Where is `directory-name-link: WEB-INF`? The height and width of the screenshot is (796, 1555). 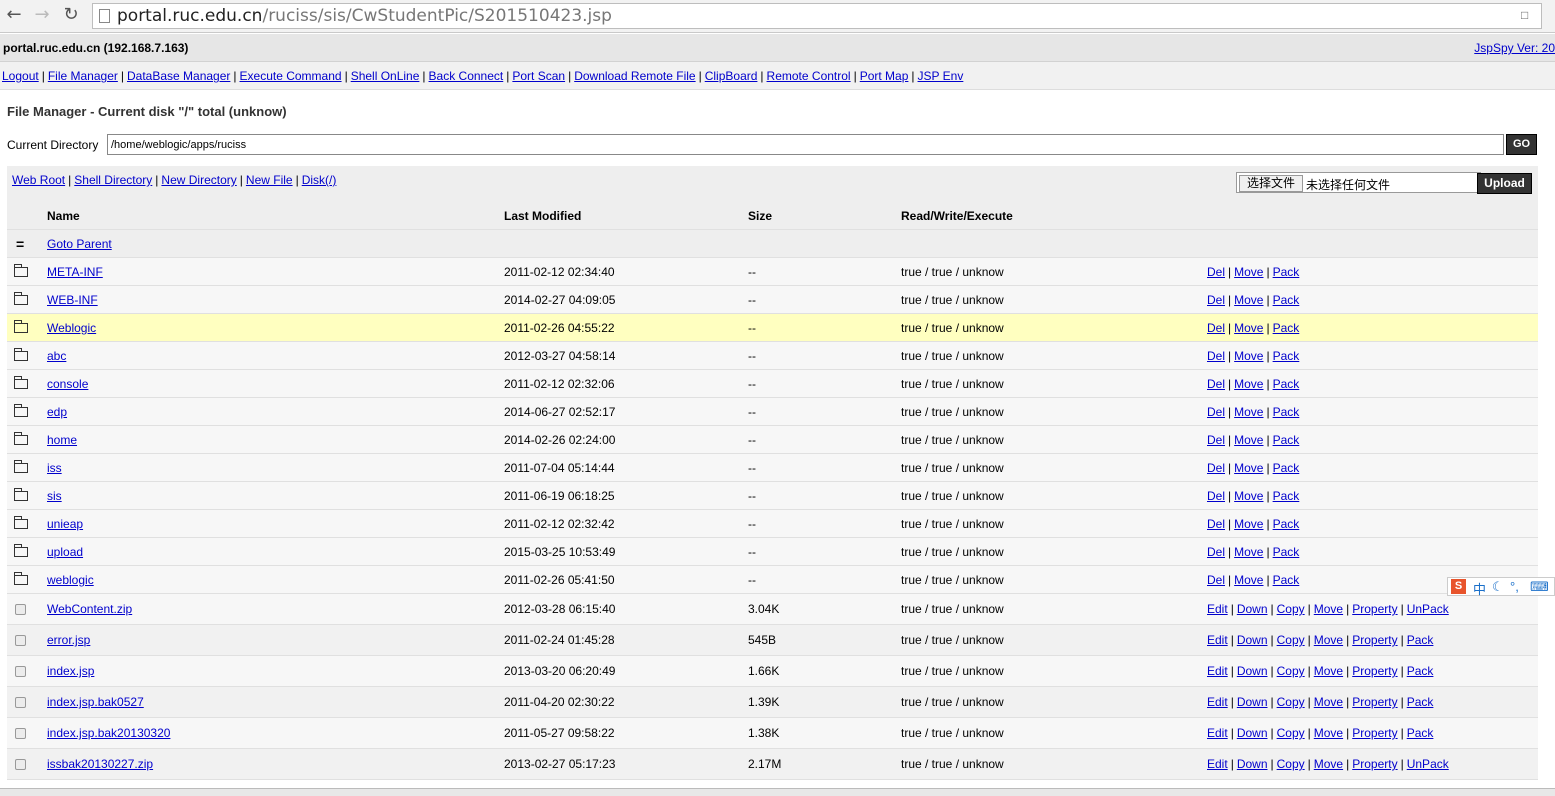 directory-name-link: WEB-INF is located at coordinates (72, 300).